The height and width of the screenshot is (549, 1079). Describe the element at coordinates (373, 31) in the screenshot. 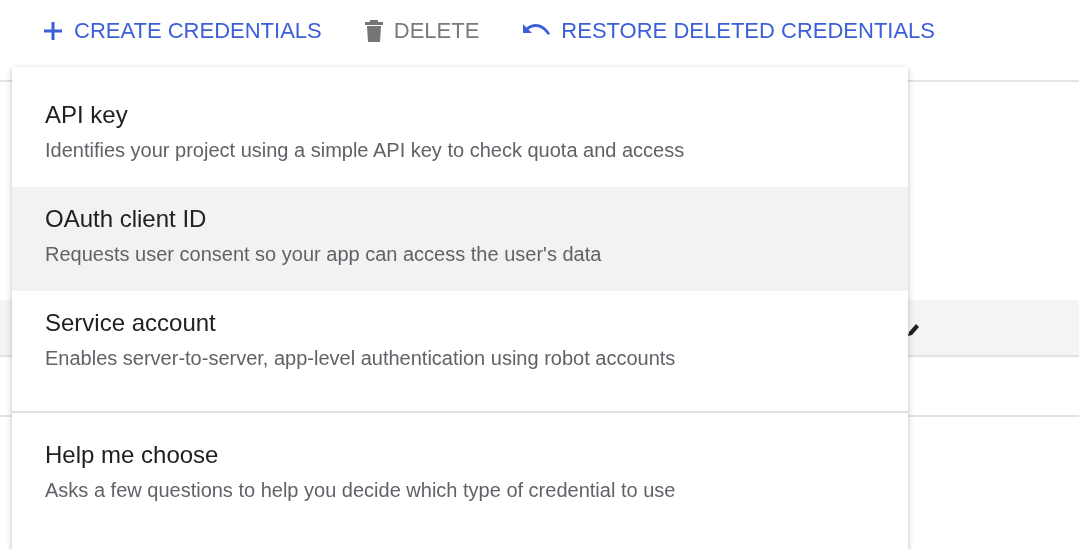

I see `trash-icon` at that location.